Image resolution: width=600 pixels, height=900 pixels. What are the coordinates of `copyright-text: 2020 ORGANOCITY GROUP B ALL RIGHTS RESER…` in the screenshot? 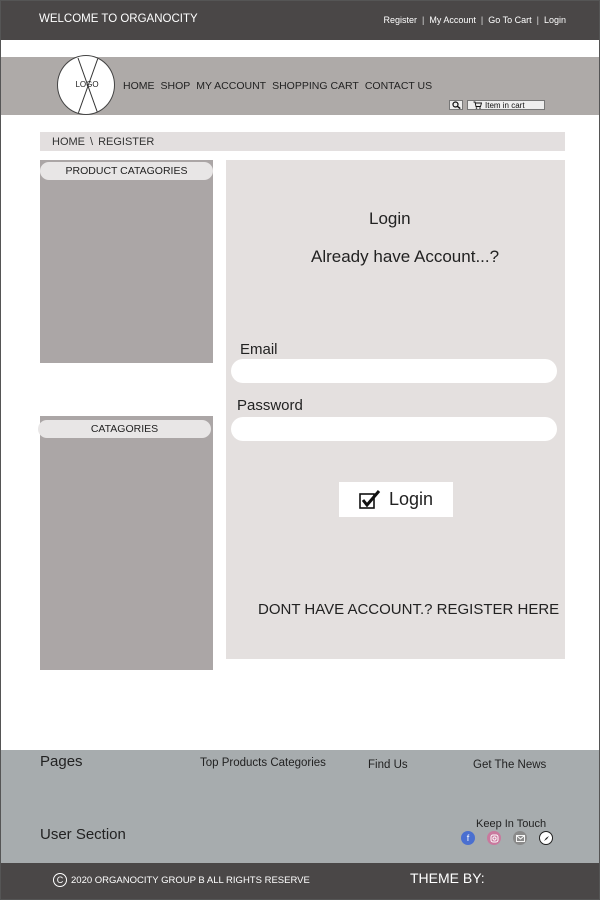 It's located at (190, 880).